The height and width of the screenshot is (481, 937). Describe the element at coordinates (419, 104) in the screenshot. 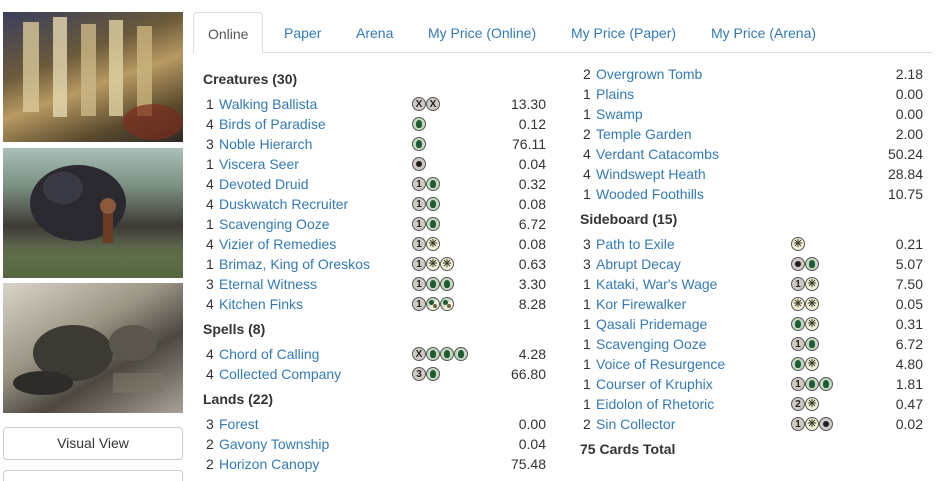

I see `generic-mana-icon: X` at that location.